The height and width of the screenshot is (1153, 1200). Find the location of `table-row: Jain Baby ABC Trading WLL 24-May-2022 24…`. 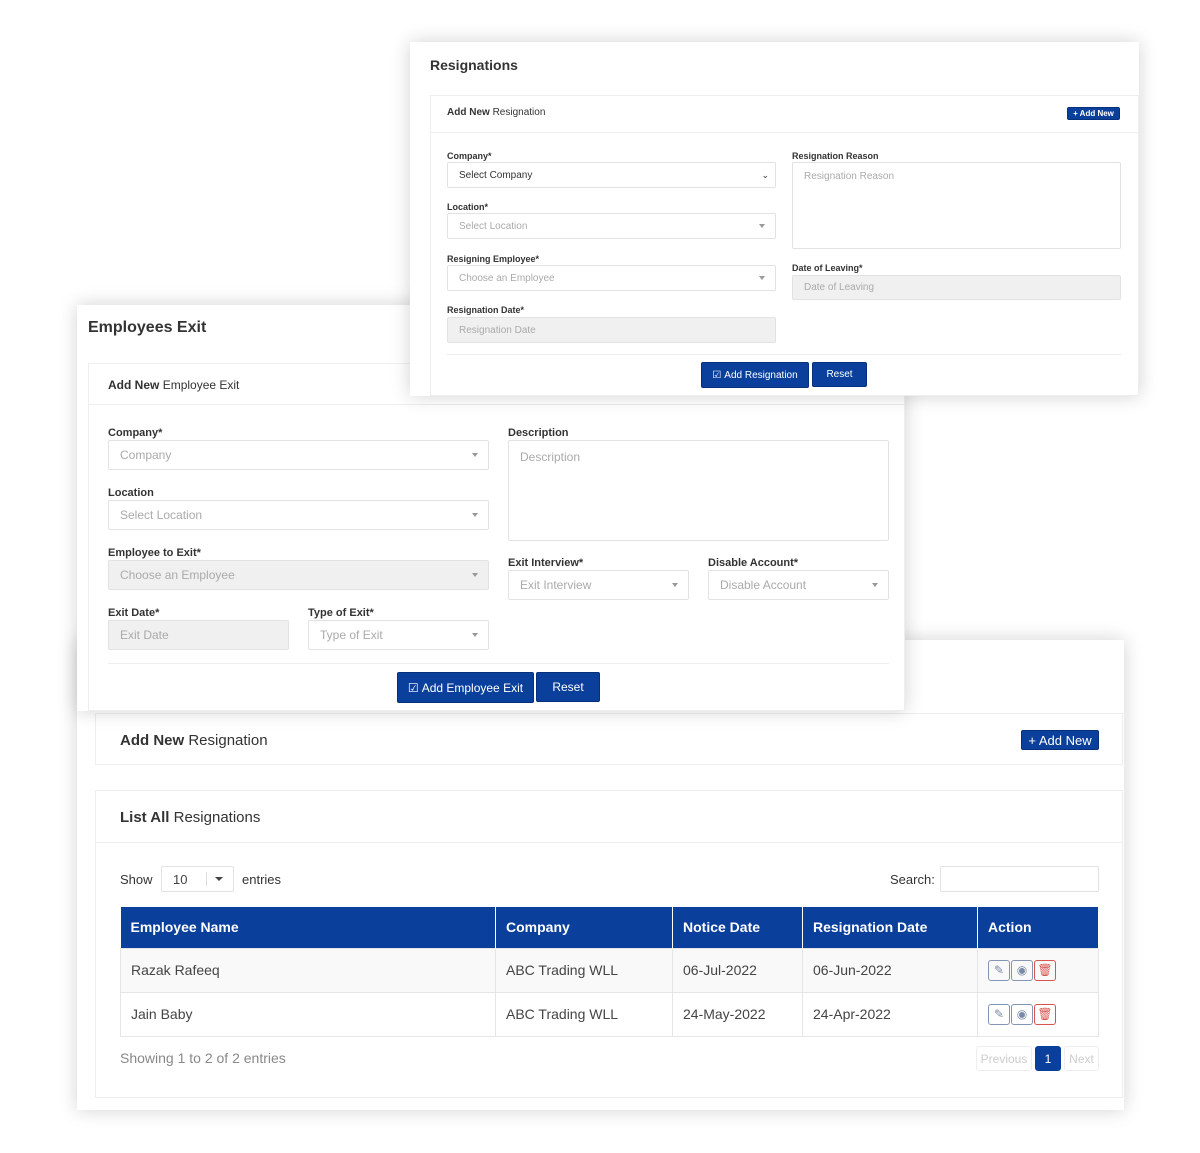

table-row: Jain Baby ABC Trading WLL 24-May-2022 24… is located at coordinates (609, 1014).